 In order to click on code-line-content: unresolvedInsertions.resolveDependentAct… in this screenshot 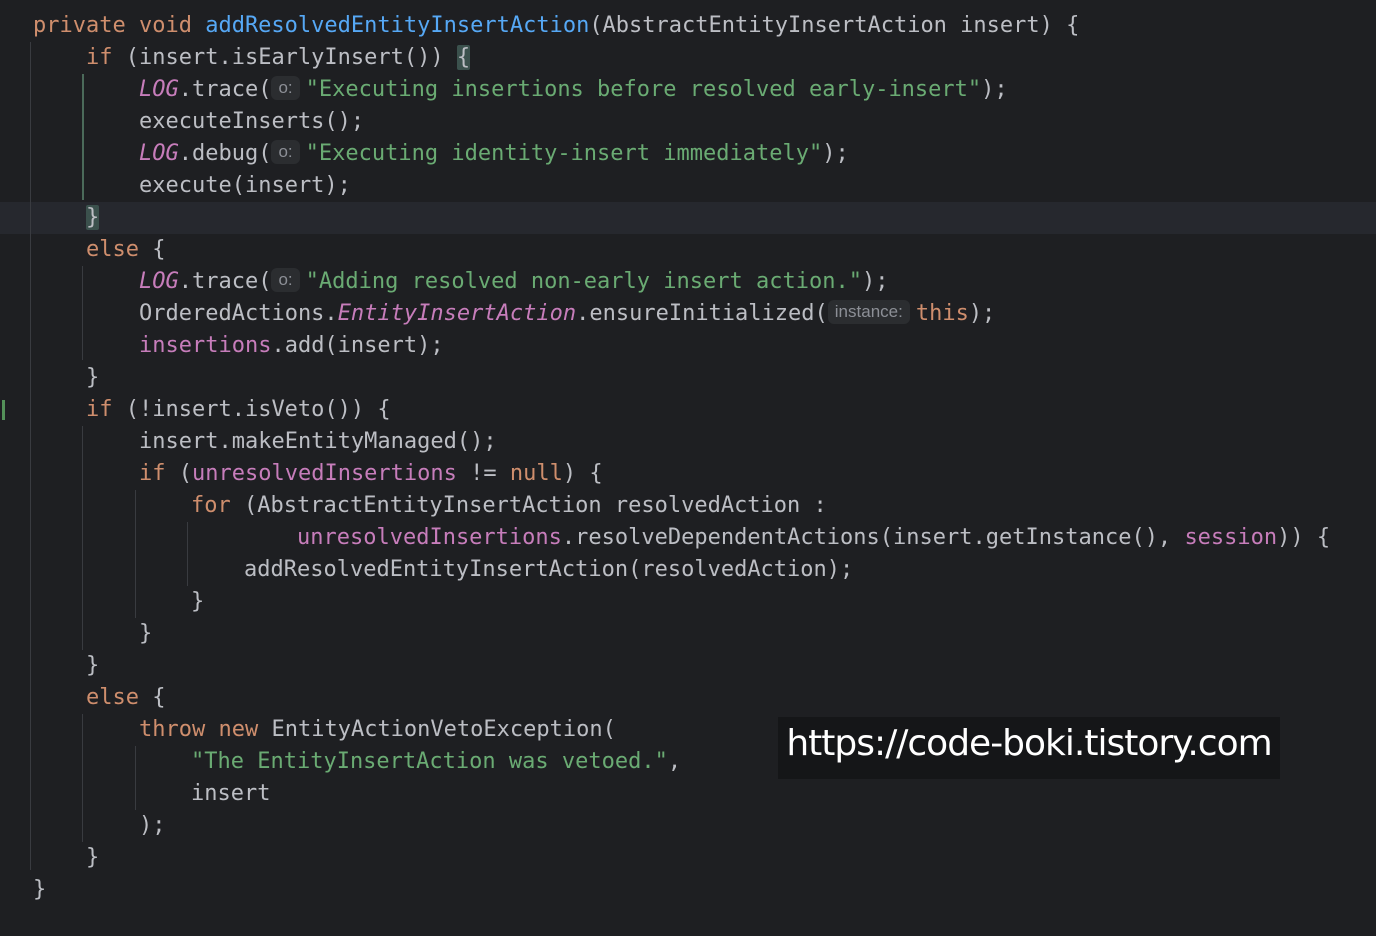, I will do `click(813, 538)`.